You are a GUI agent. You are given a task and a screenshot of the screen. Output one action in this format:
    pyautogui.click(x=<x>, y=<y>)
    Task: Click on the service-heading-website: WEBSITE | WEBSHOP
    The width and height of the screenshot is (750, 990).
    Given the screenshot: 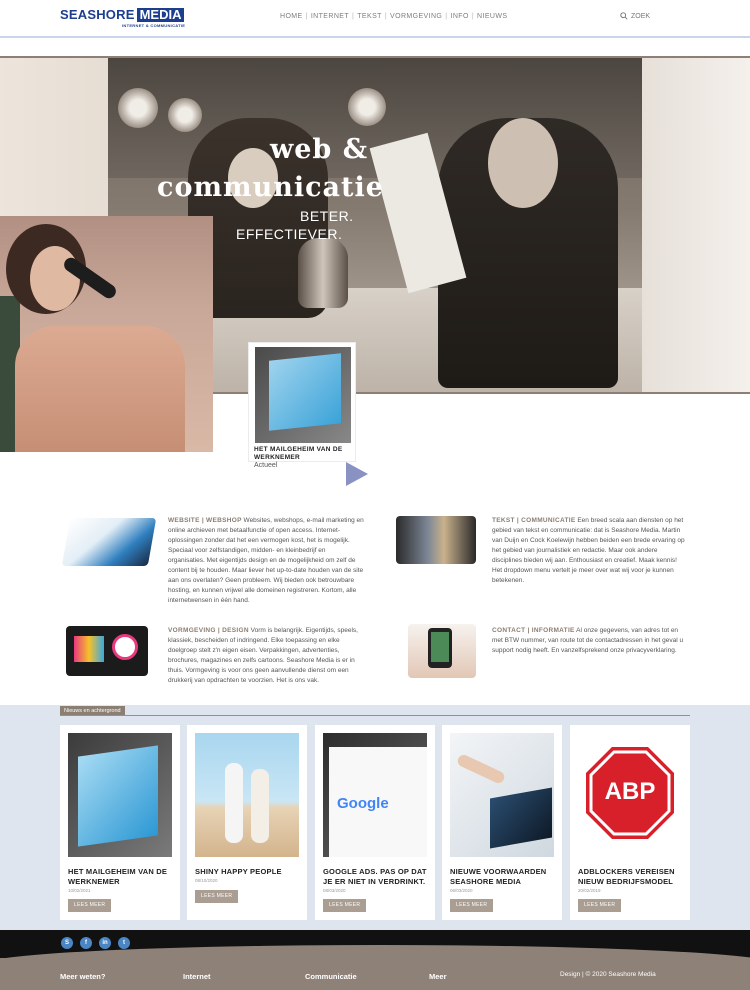 What is the action you would take?
    pyautogui.click(x=205, y=520)
    